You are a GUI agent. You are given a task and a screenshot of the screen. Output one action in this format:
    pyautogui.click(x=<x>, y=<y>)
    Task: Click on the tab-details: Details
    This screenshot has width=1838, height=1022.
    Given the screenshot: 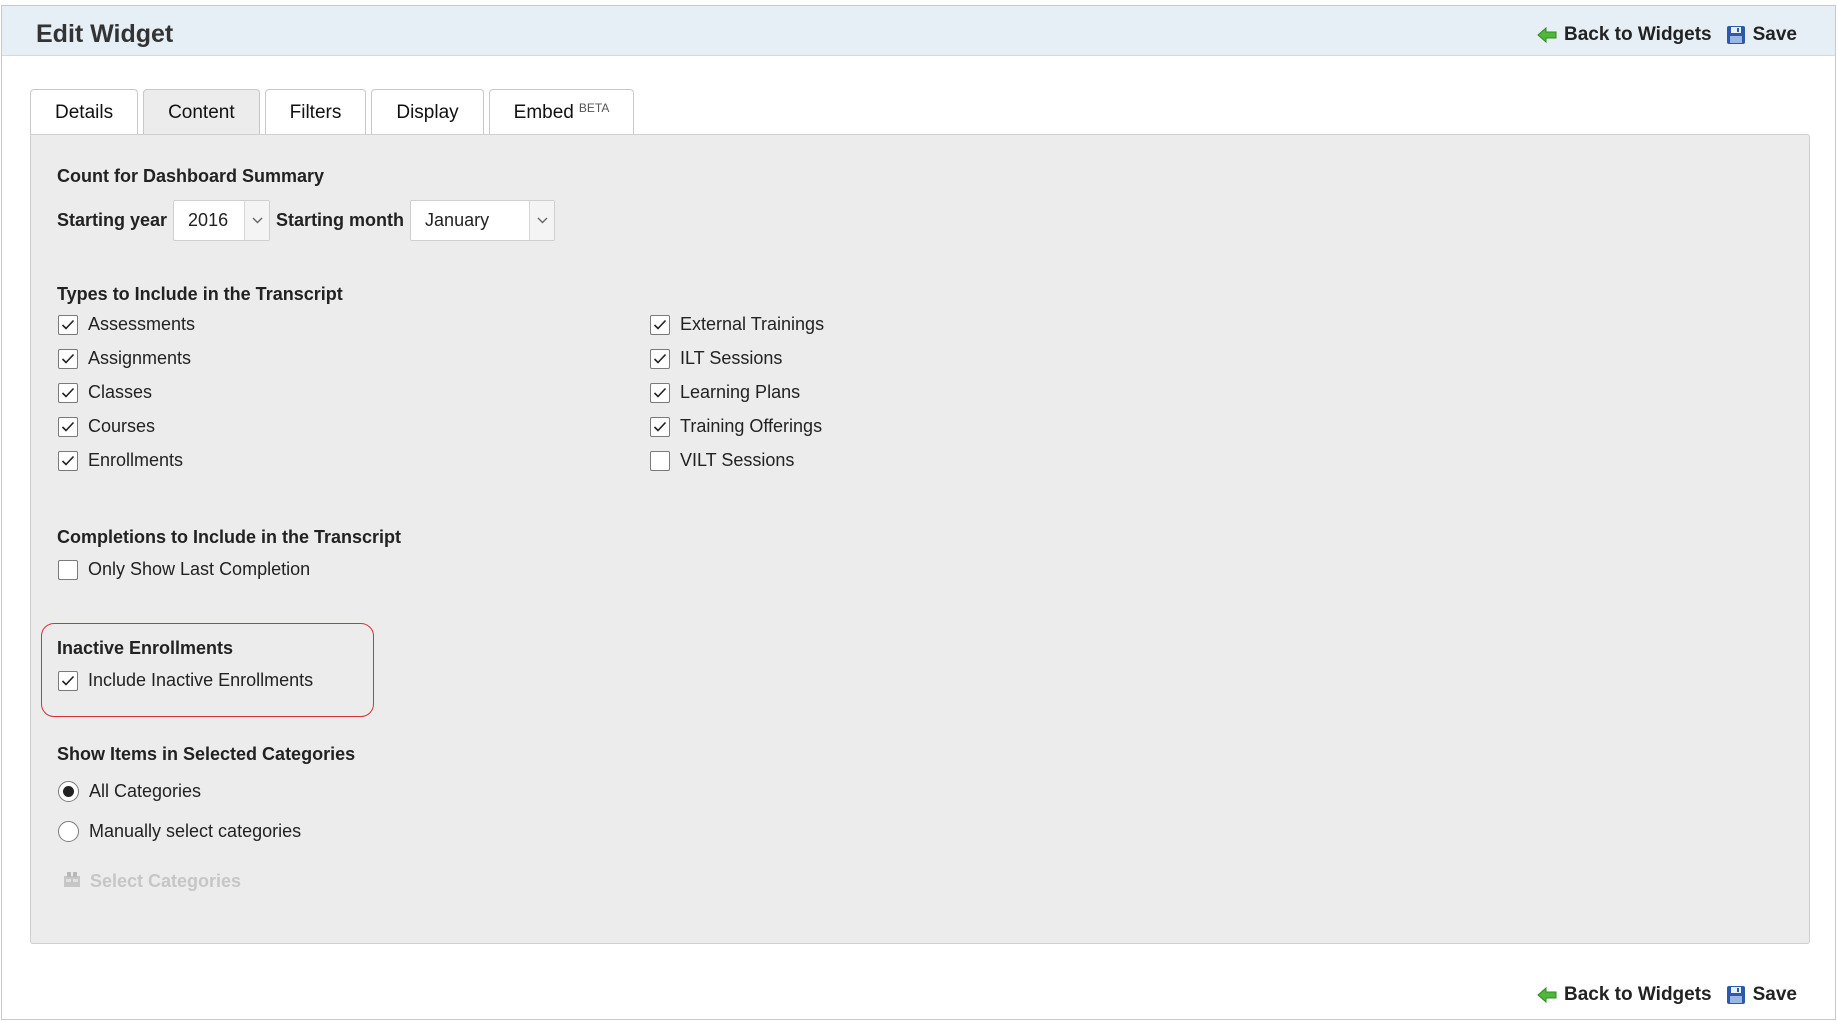 What is the action you would take?
    pyautogui.click(x=84, y=112)
    